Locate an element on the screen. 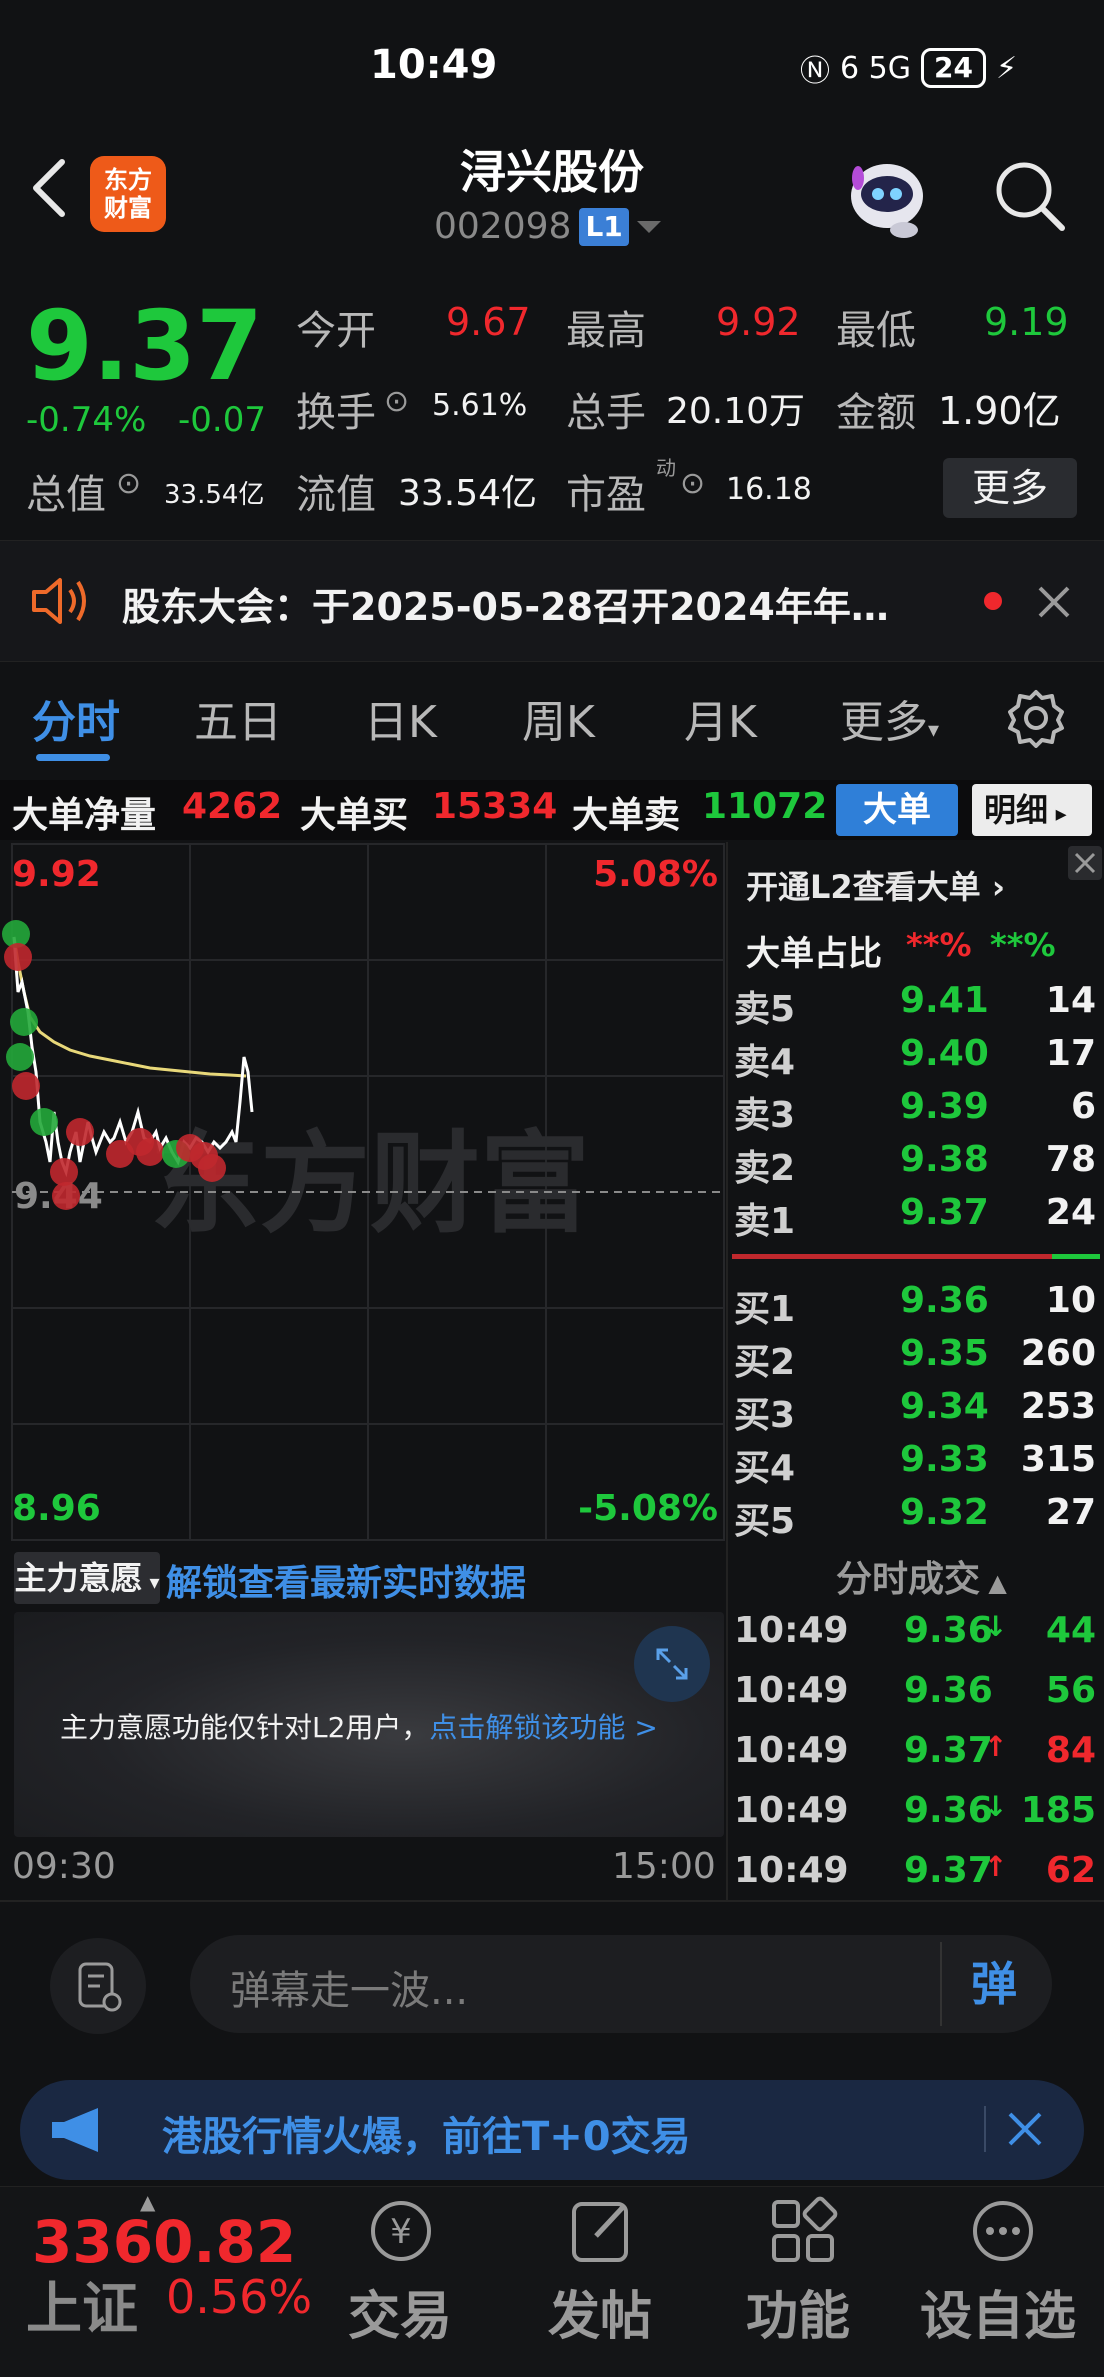  column-divider is located at coordinates (727, 1372).